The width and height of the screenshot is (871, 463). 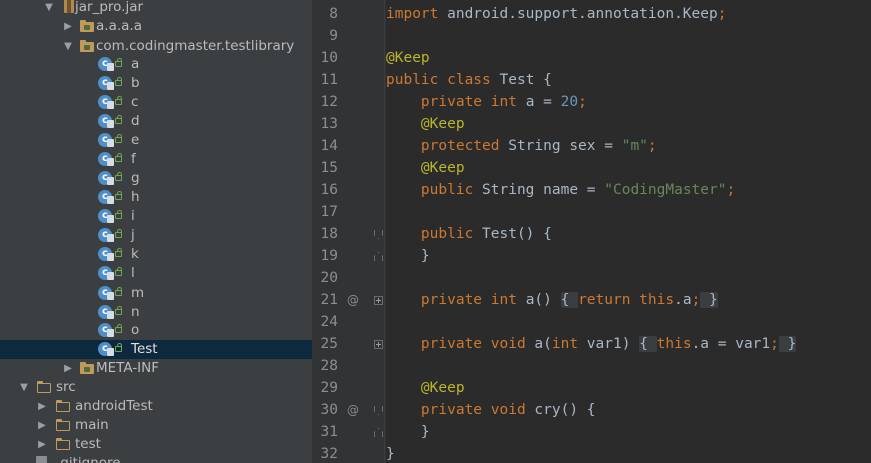 What do you see at coordinates (135, 254) in the screenshot?
I see `tree-item-label: k` at bounding box center [135, 254].